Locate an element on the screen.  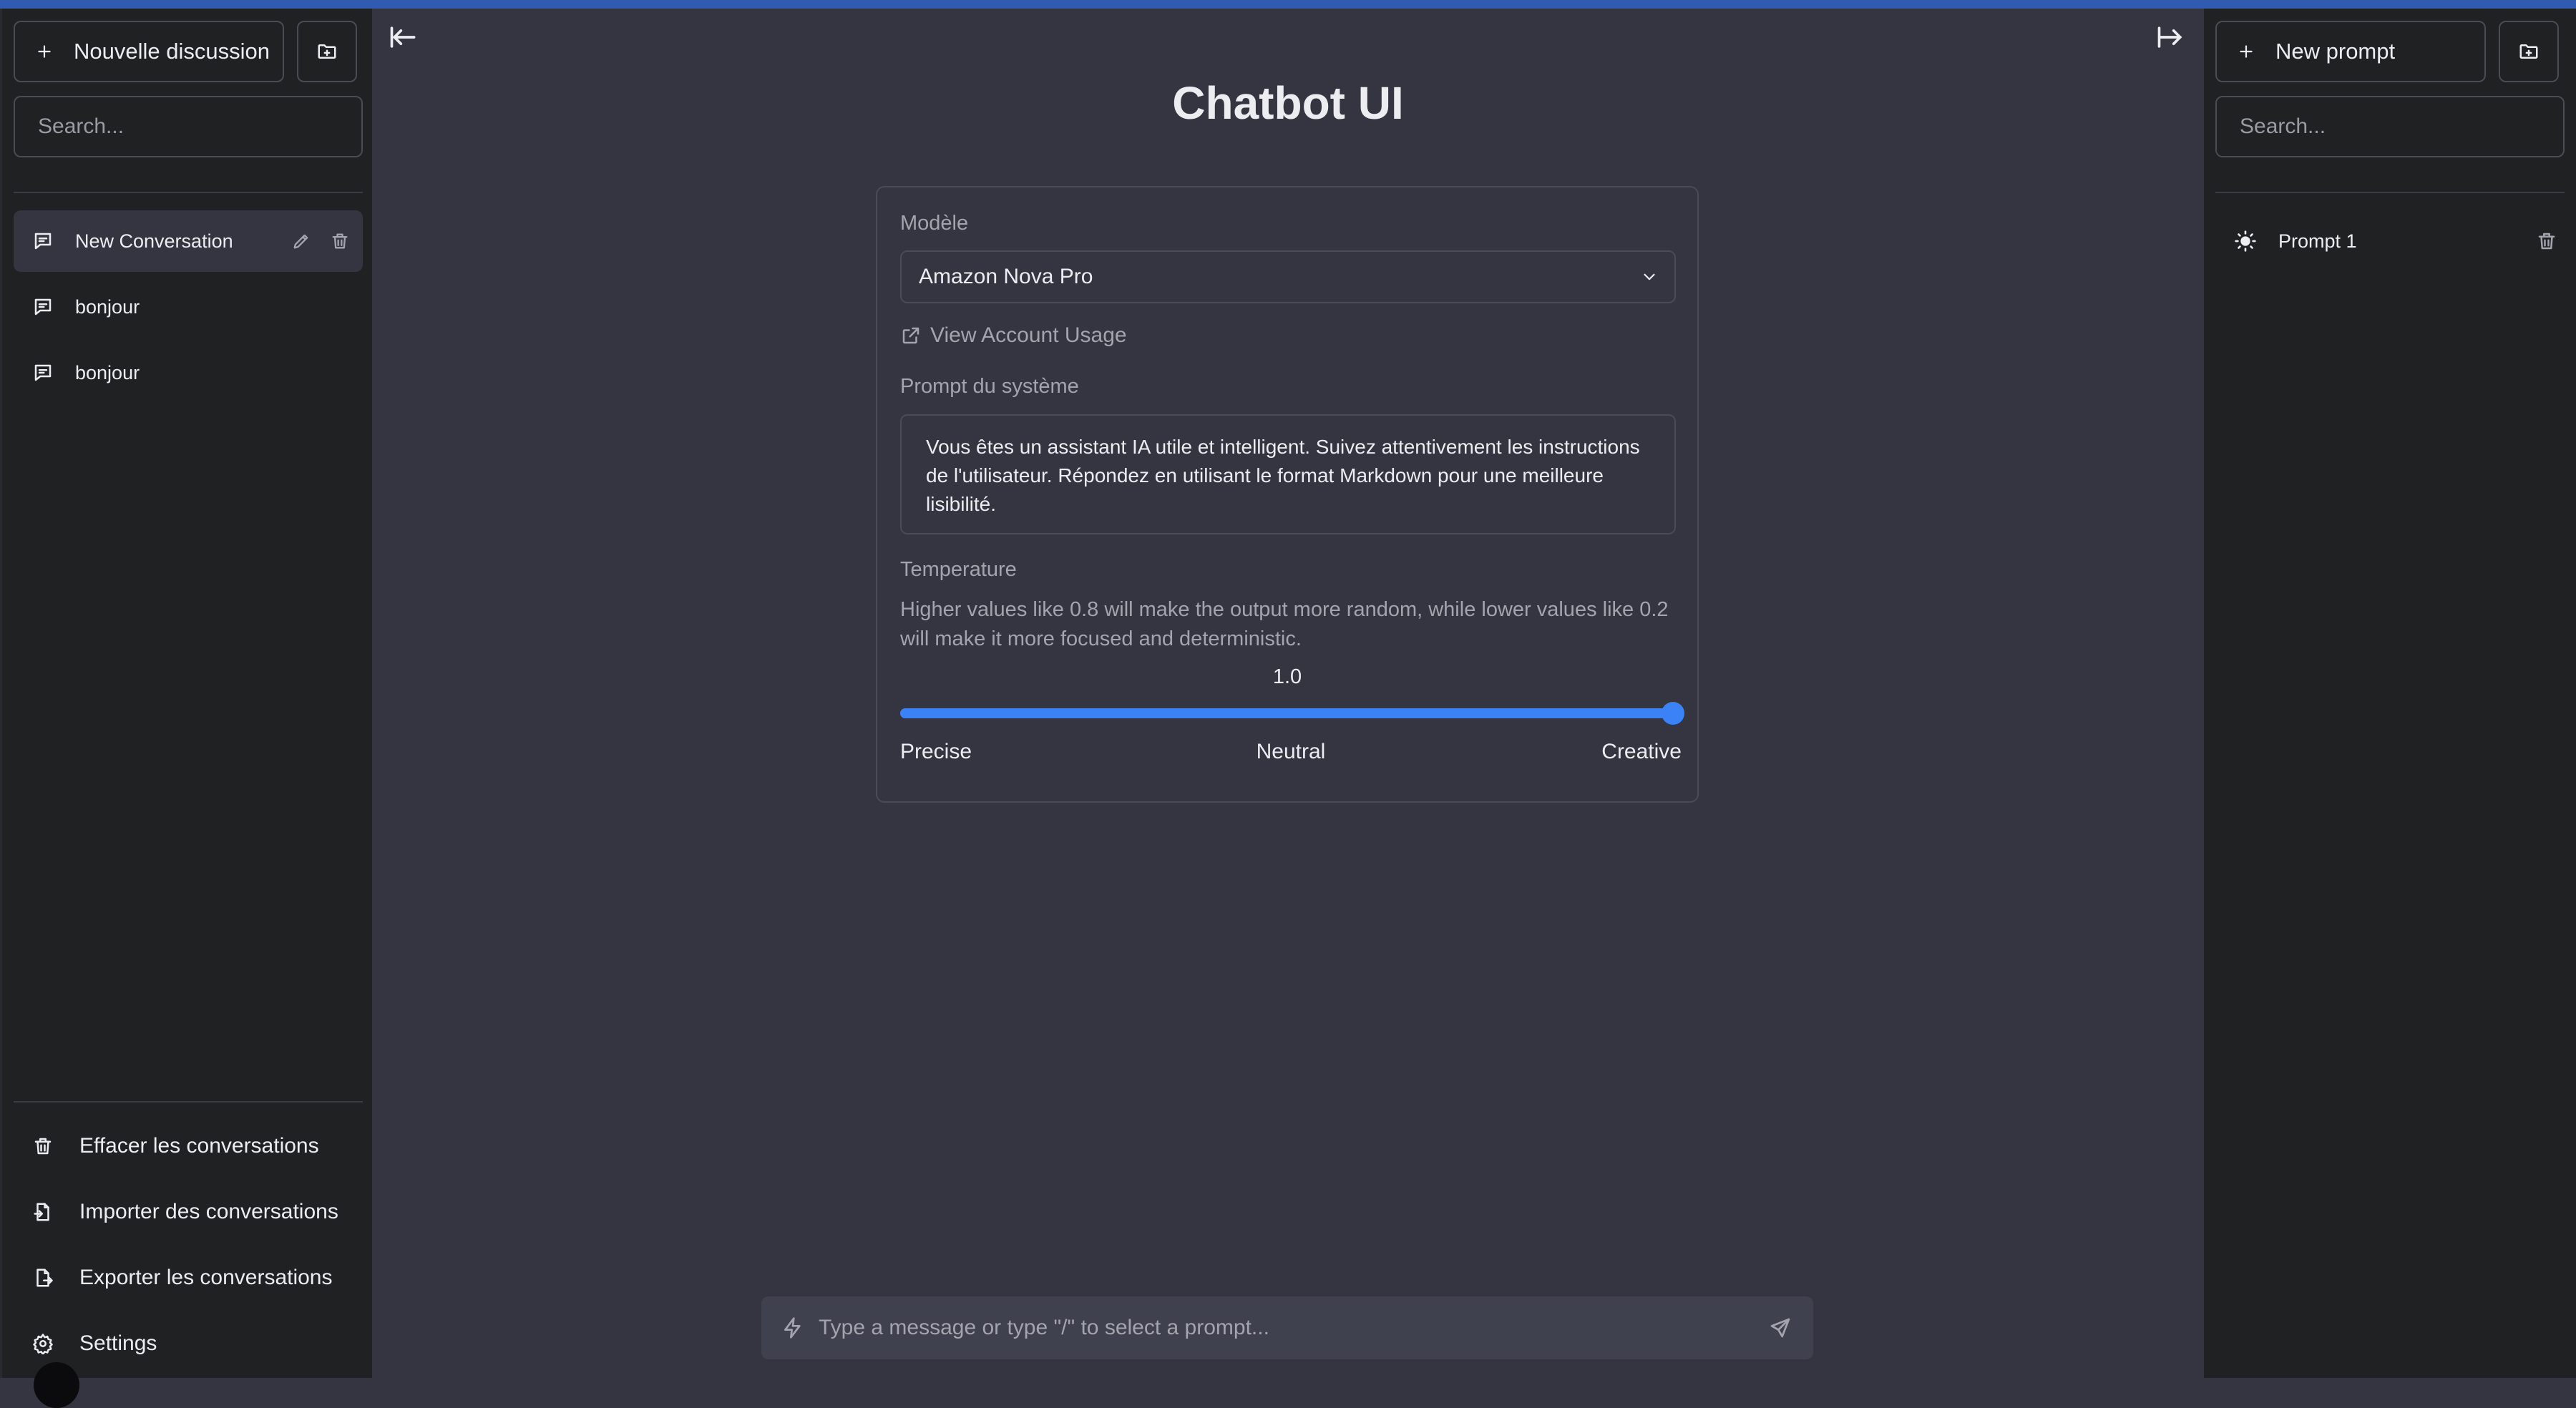
clear-conversations-label: Effacer les conversations is located at coordinates (199, 1146).